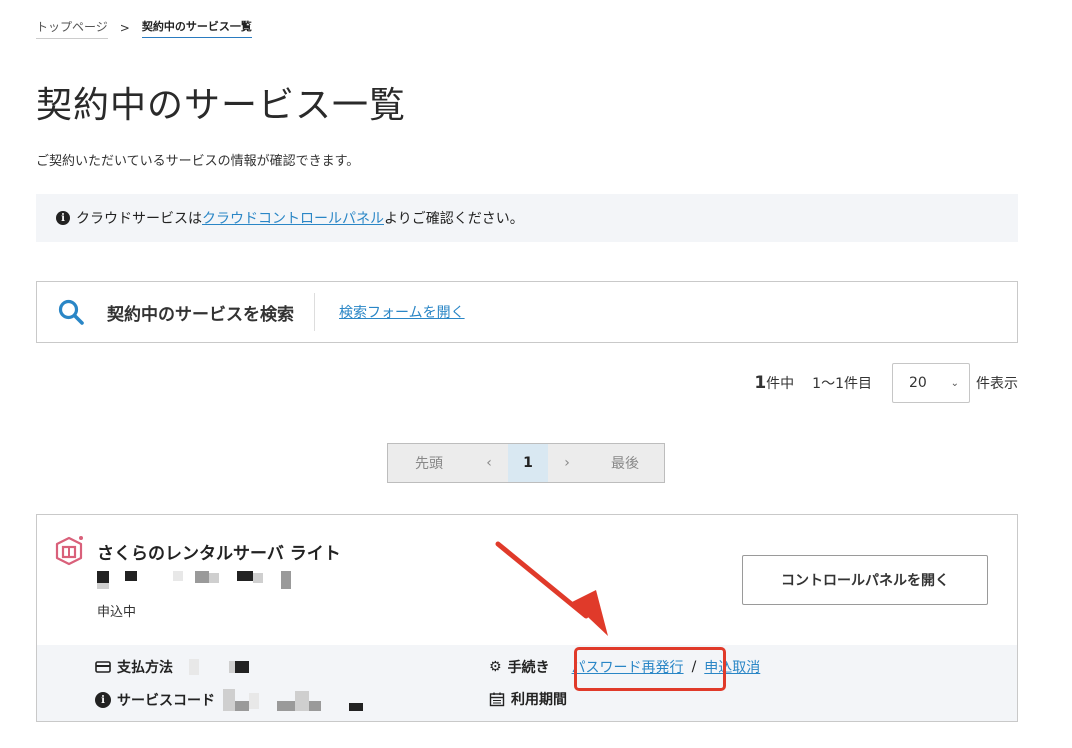 This screenshot has width=1072, height=748. I want to click on usage-period-row: 利用期間, so click(528, 699).